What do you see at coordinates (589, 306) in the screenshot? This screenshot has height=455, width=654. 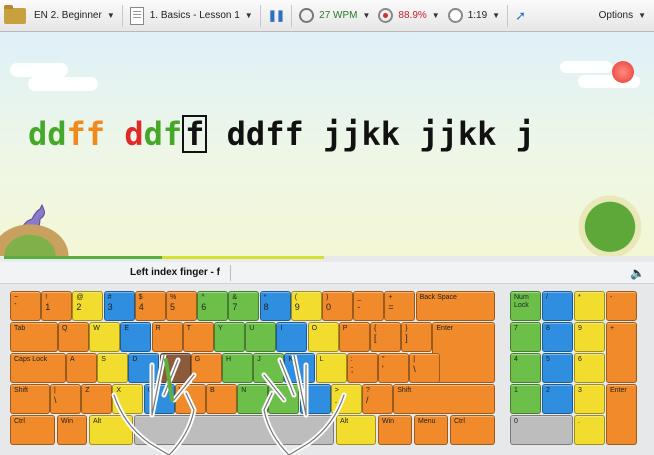 I see `key--: *` at bounding box center [589, 306].